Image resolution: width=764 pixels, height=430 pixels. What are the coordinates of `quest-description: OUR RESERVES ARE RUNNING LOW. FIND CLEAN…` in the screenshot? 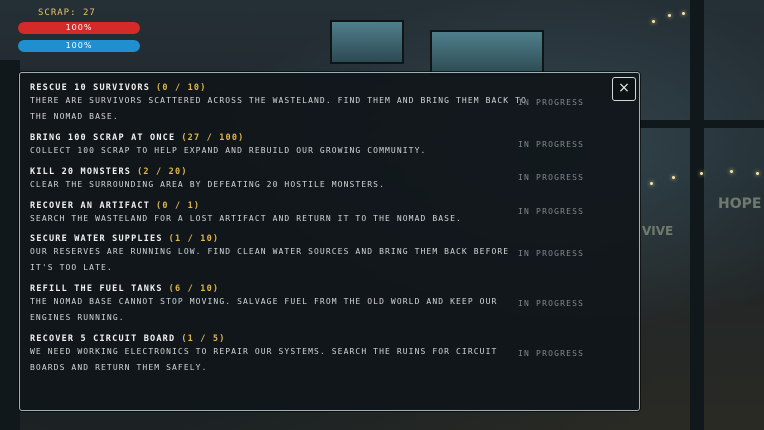 It's located at (270, 259).